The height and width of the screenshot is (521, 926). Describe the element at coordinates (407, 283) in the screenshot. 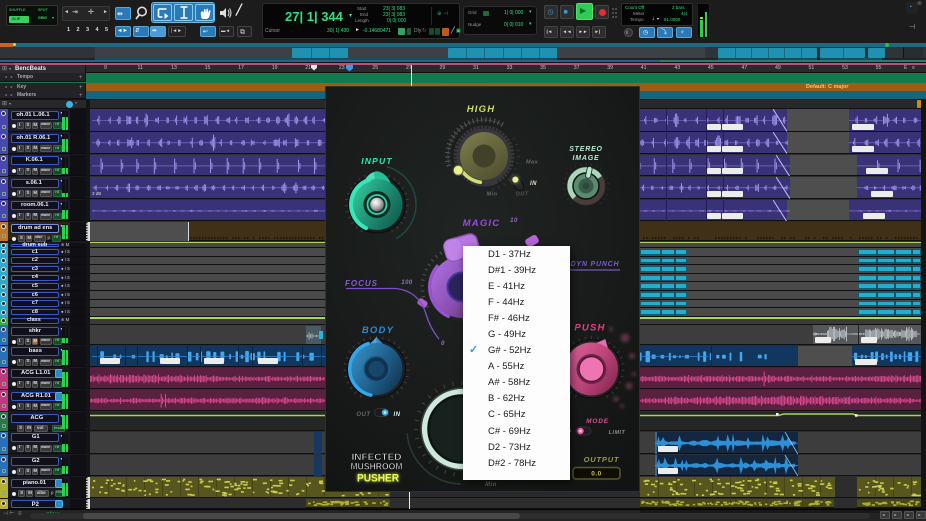

I see `svg-text: 100` at that location.